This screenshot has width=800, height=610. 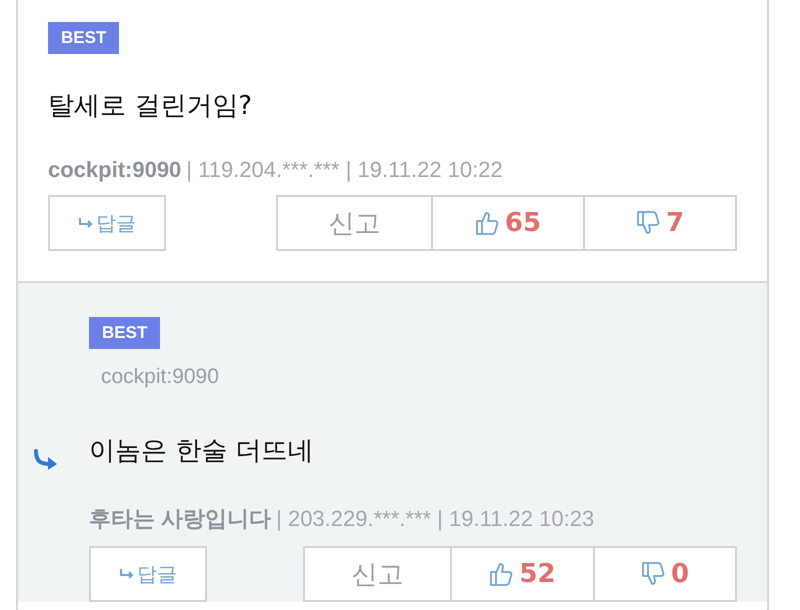 I want to click on comment-info: | 119.204.***.*** | 19.11.22 10:22, so click(x=344, y=169).